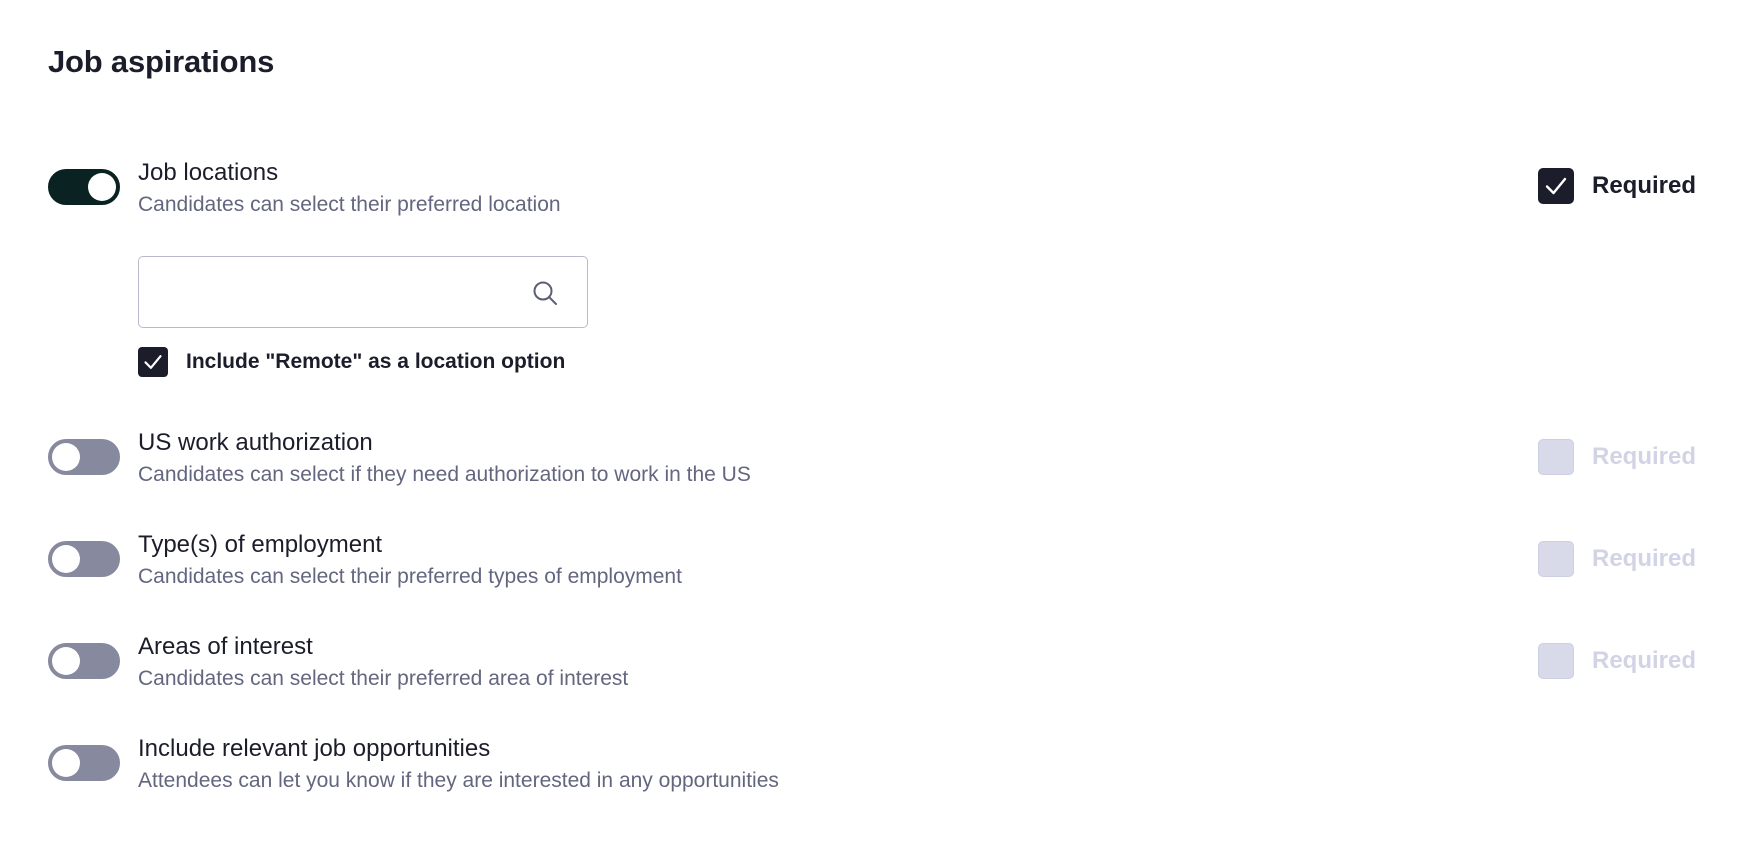 The width and height of the screenshot is (1744, 862). What do you see at coordinates (84, 187) in the screenshot?
I see `job-locations-toggle` at bounding box center [84, 187].